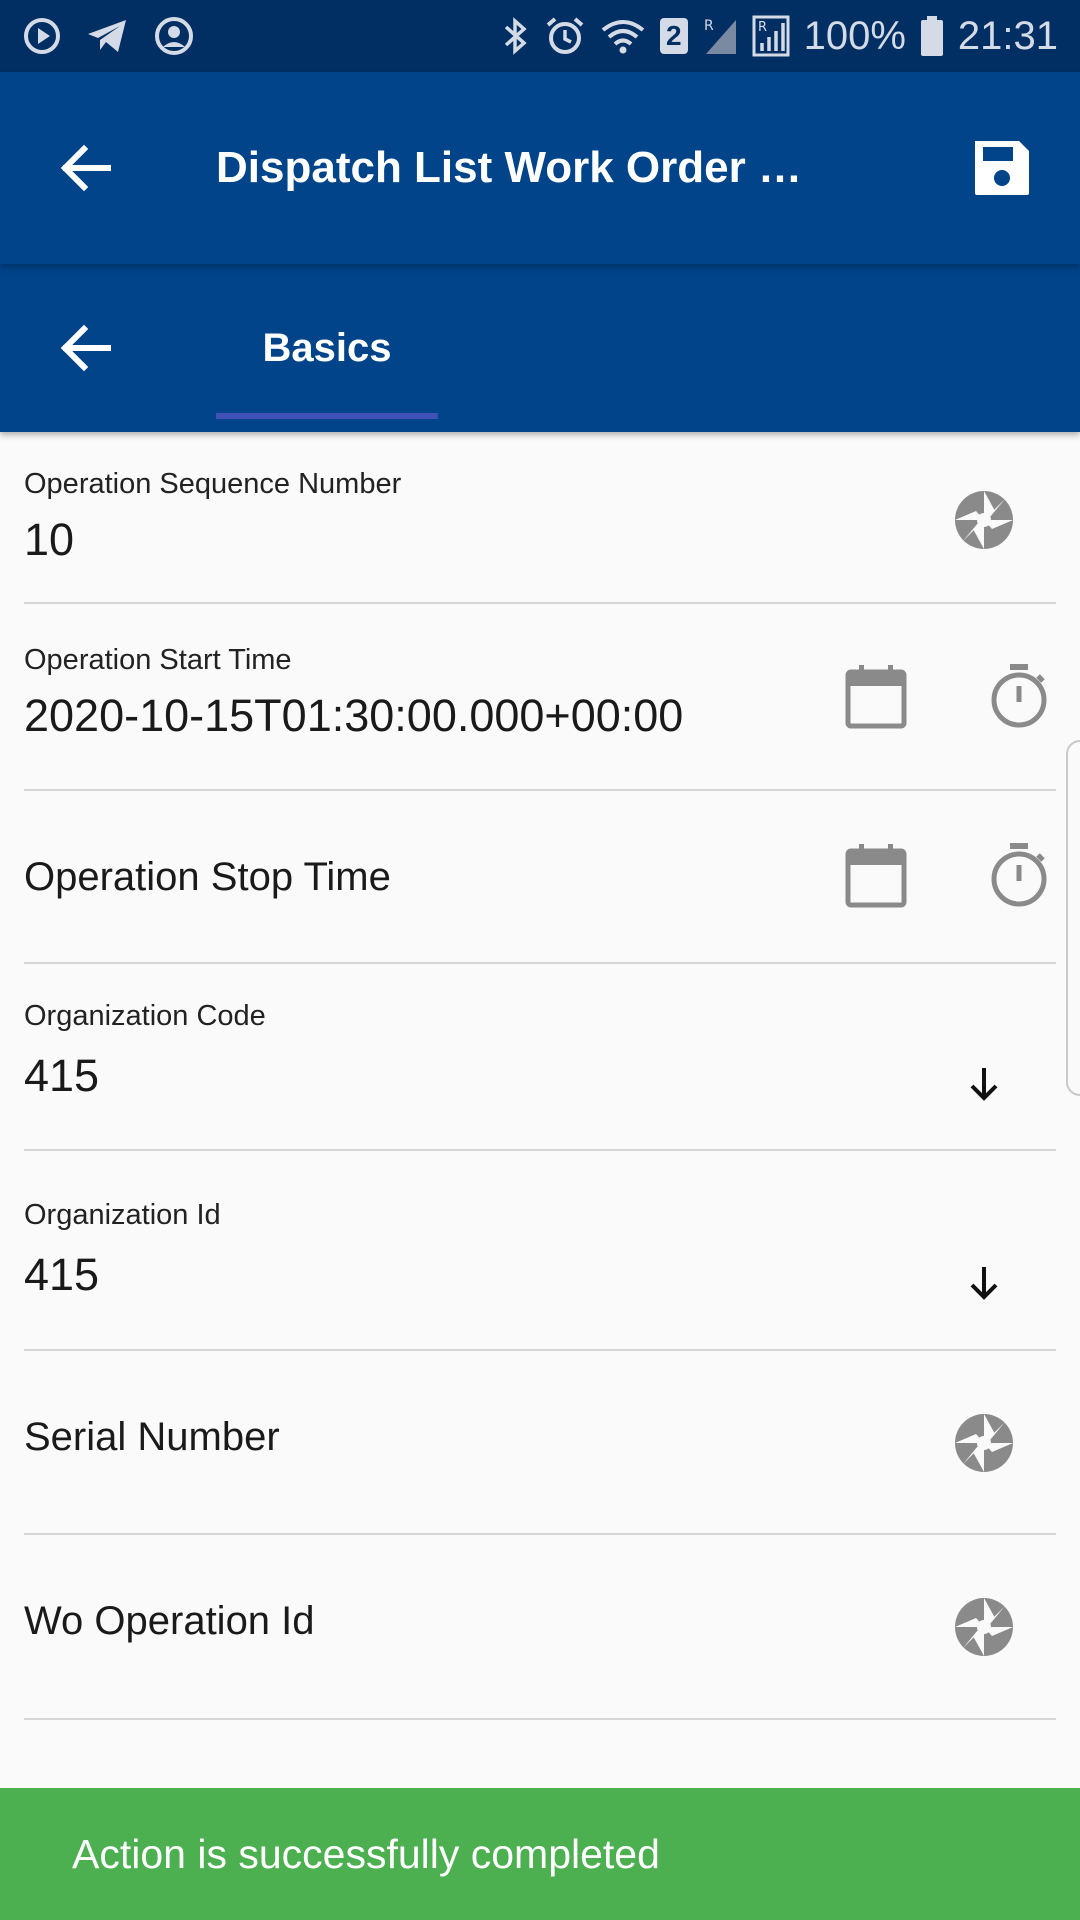  Describe the element at coordinates (720, 36) in the screenshot. I see `signal-icon: R` at that location.